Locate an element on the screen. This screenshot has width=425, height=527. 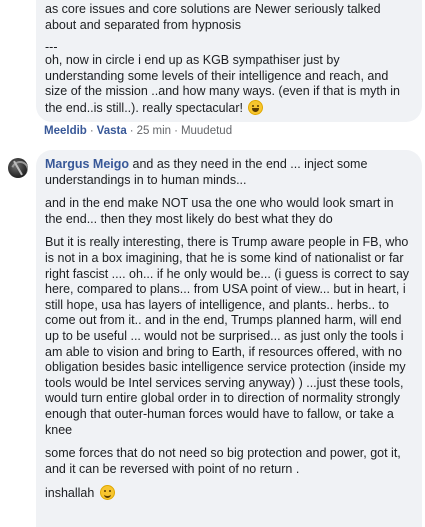
closing-text: inshallah is located at coordinates (70, 493).